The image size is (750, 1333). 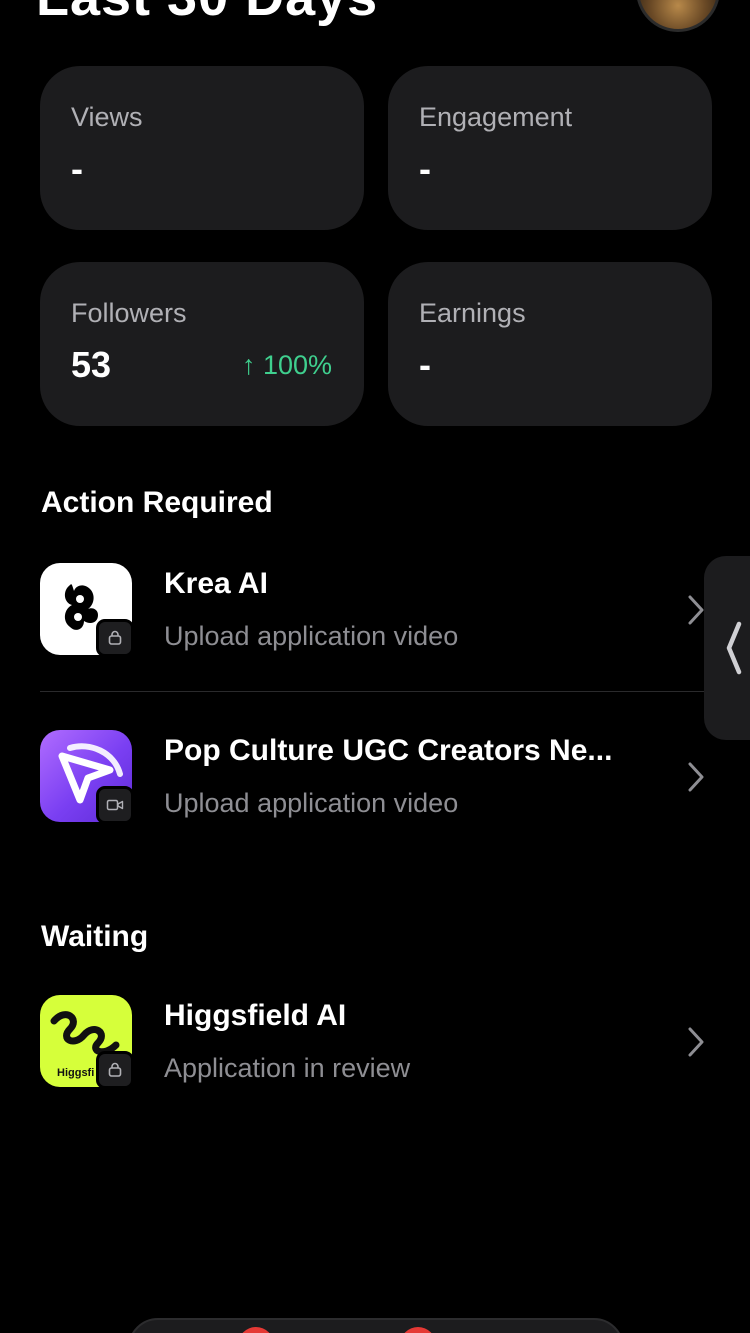 I want to click on side-drawer-handle, so click(x=727, y=648).